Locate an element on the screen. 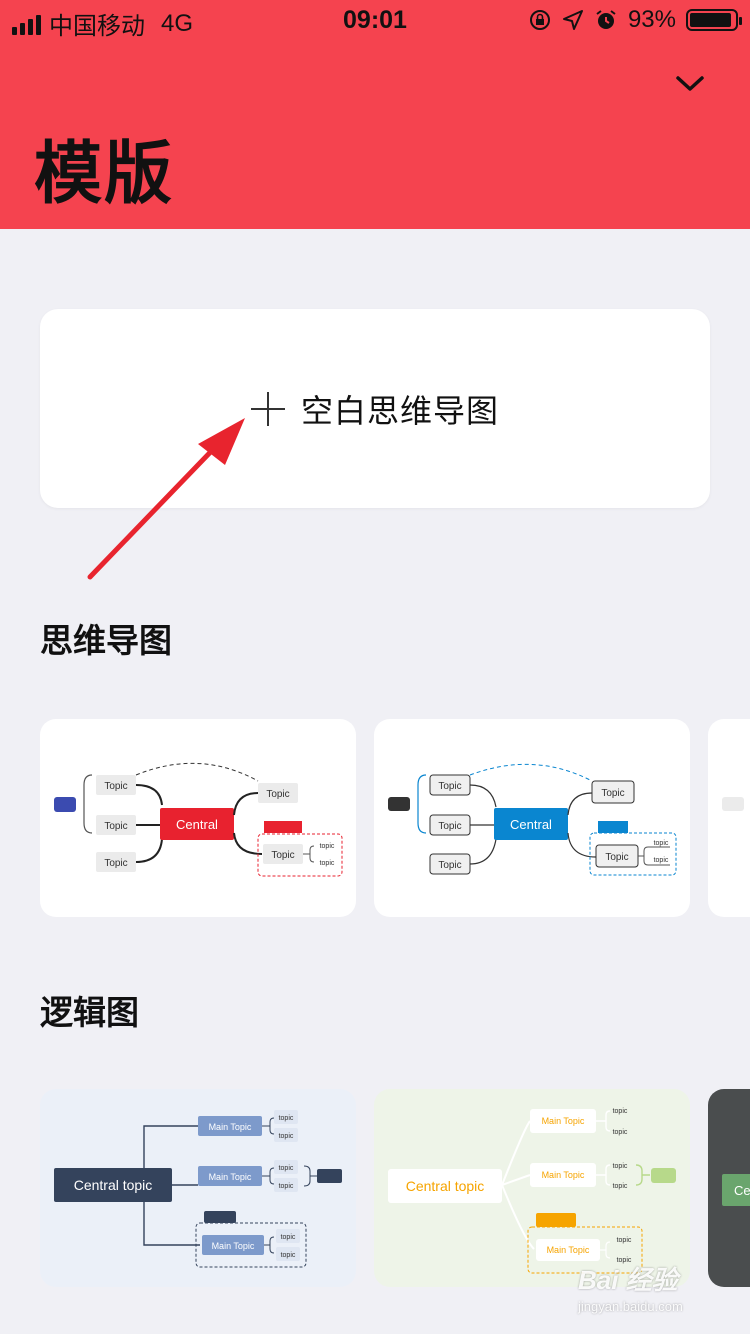 The height and width of the screenshot is (1334, 750). battery-icon is located at coordinates (714, 20).